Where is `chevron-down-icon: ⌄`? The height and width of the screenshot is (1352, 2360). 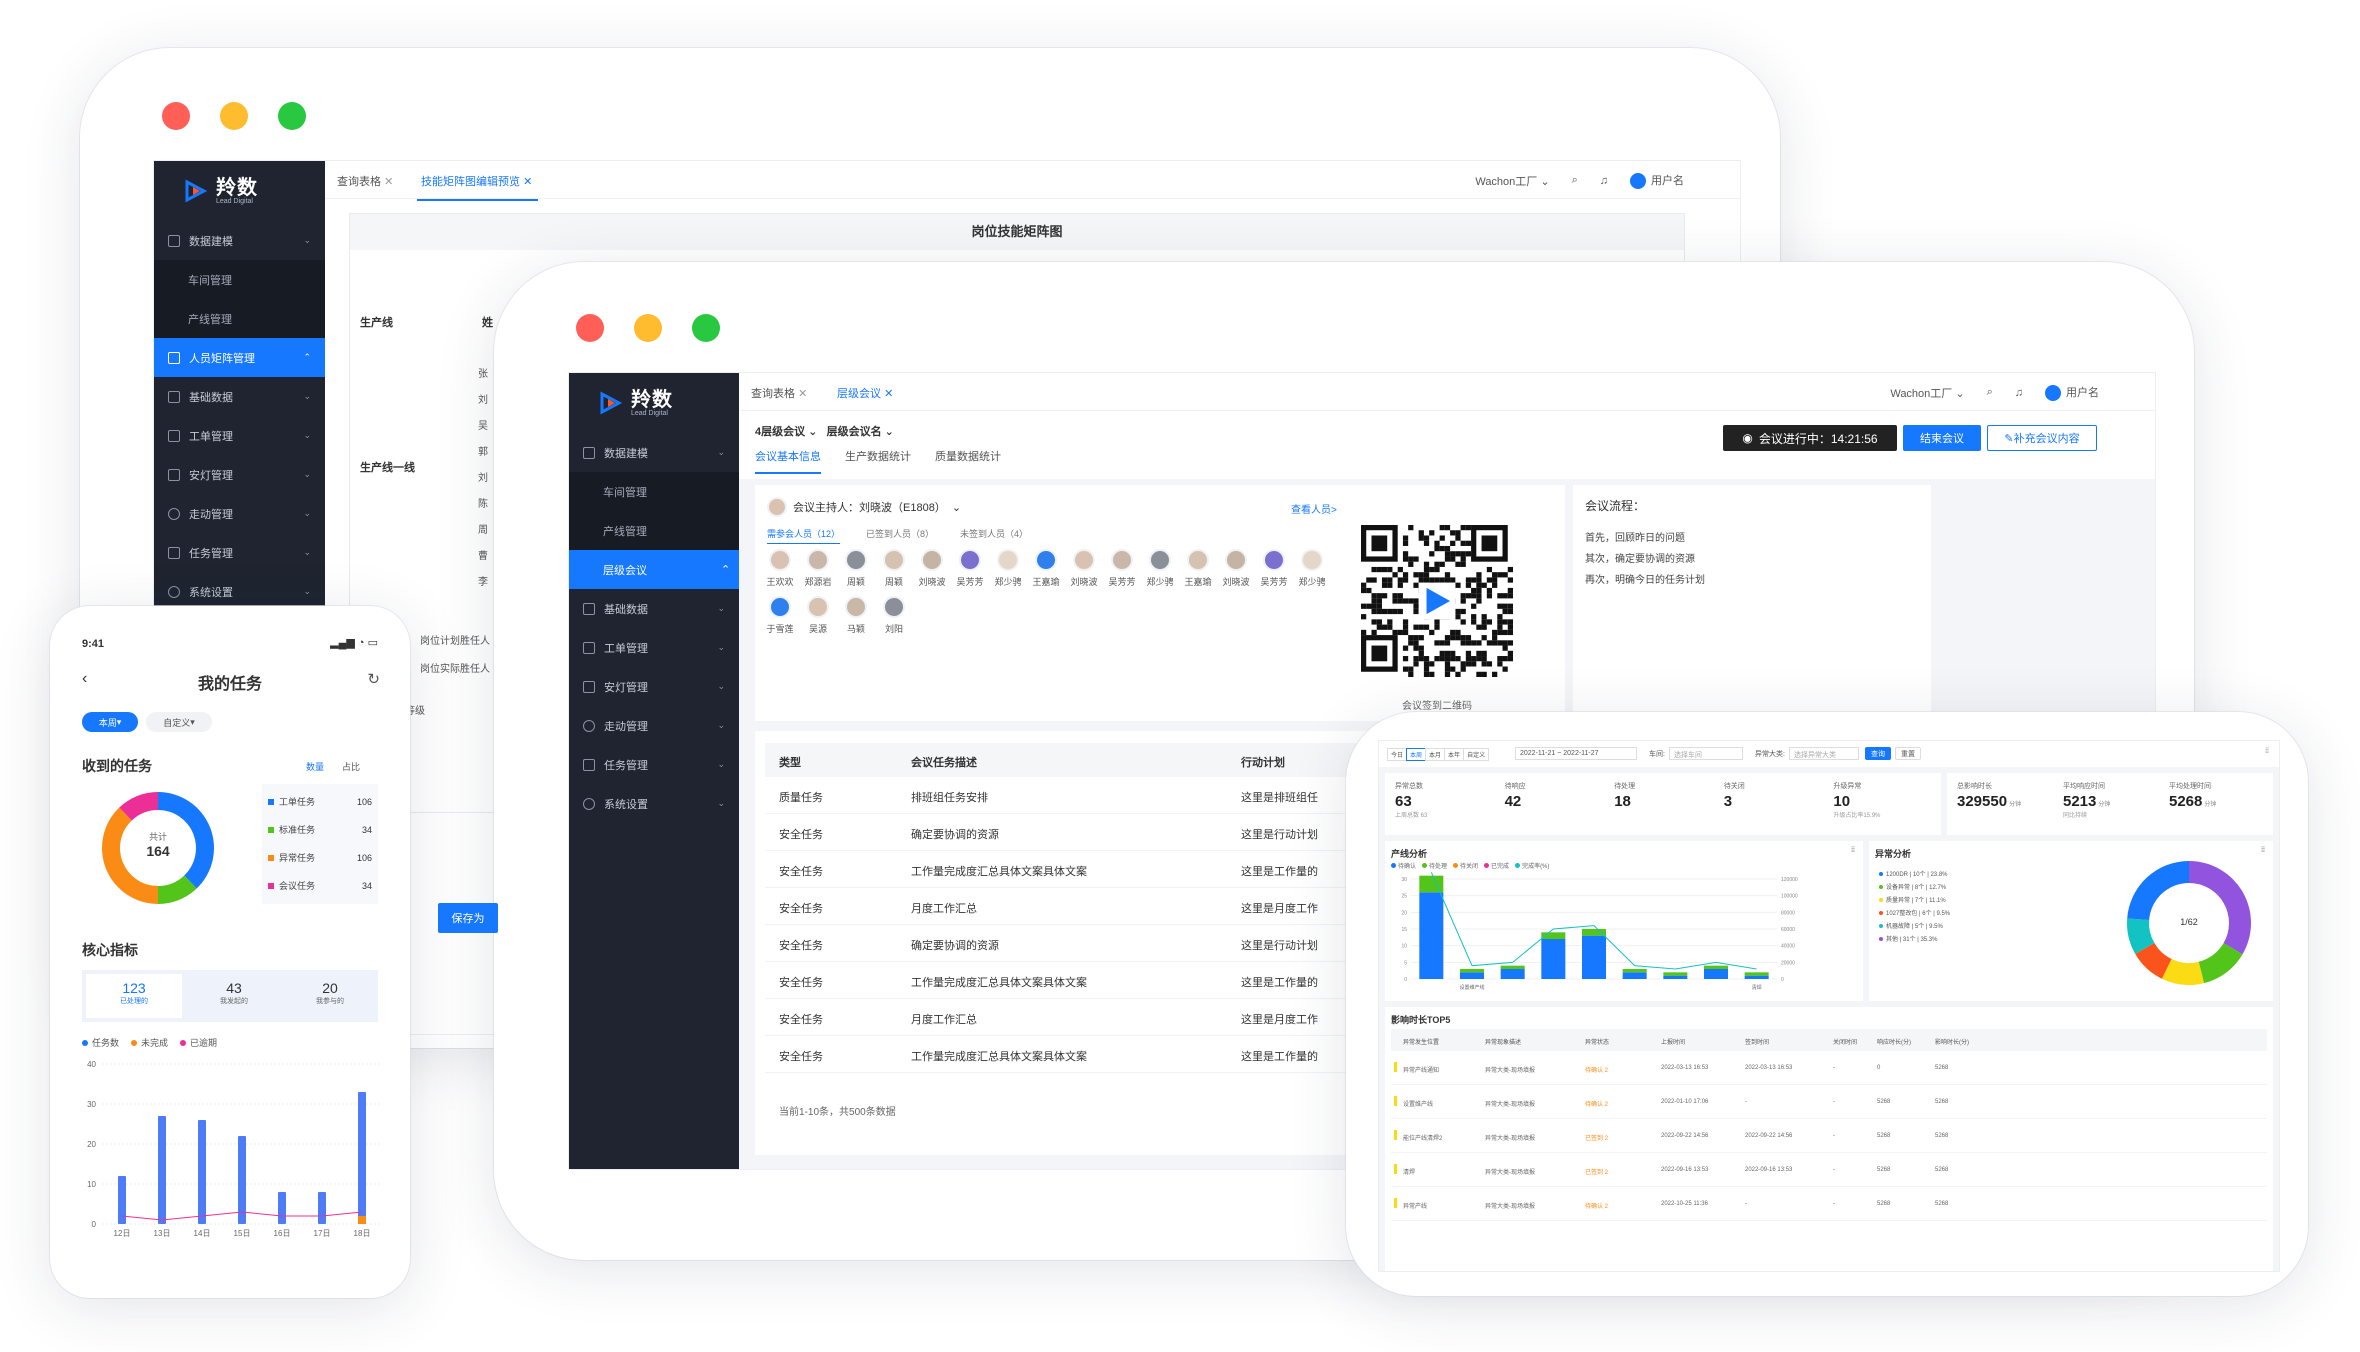
chevron-down-icon: ⌄ is located at coordinates (956, 507).